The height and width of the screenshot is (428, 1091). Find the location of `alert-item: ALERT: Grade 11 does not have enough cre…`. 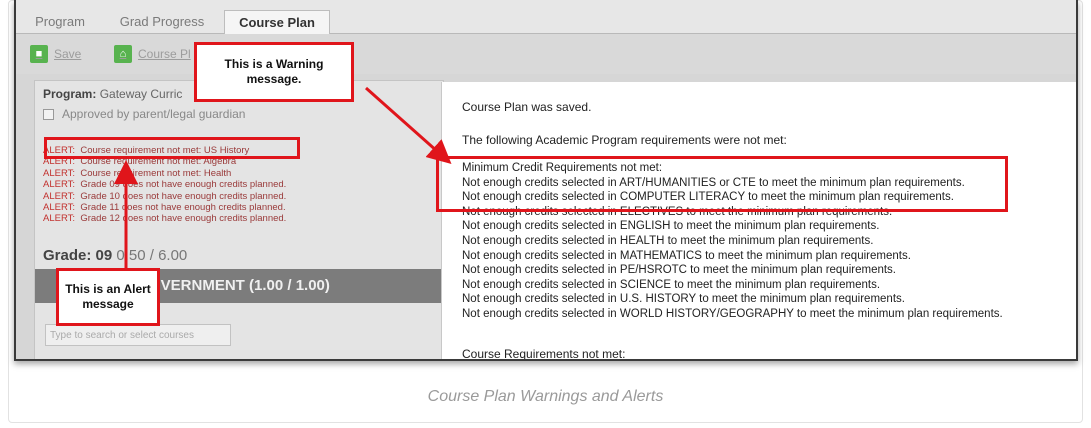

alert-item: ALERT: Grade 11 does not have enough cre… is located at coordinates (164, 208).